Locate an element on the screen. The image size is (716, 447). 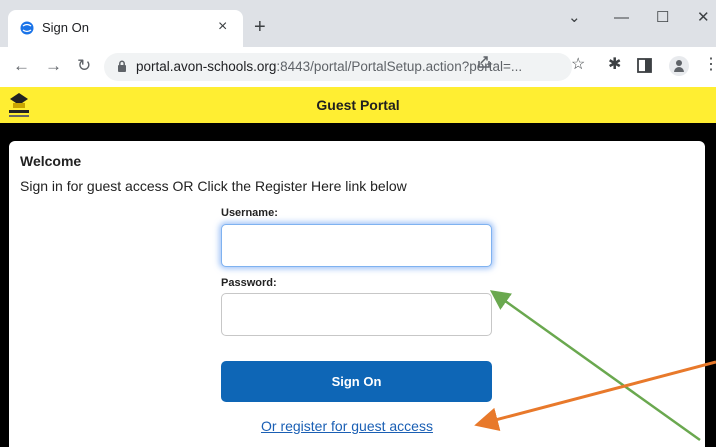
new-tab-button: + is located at coordinates (260, 27).